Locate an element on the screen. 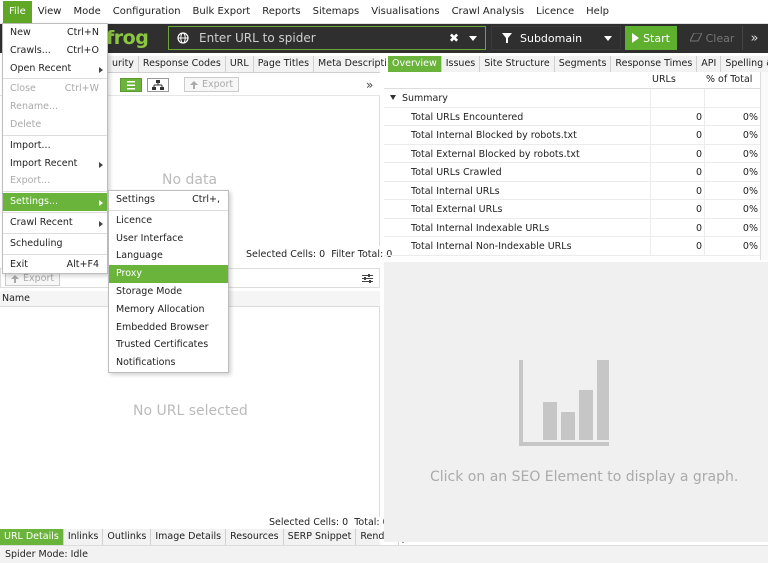 The width and height of the screenshot is (768, 563). overview-row: Total URLs Crawled 0 0% is located at coordinates (572, 172).